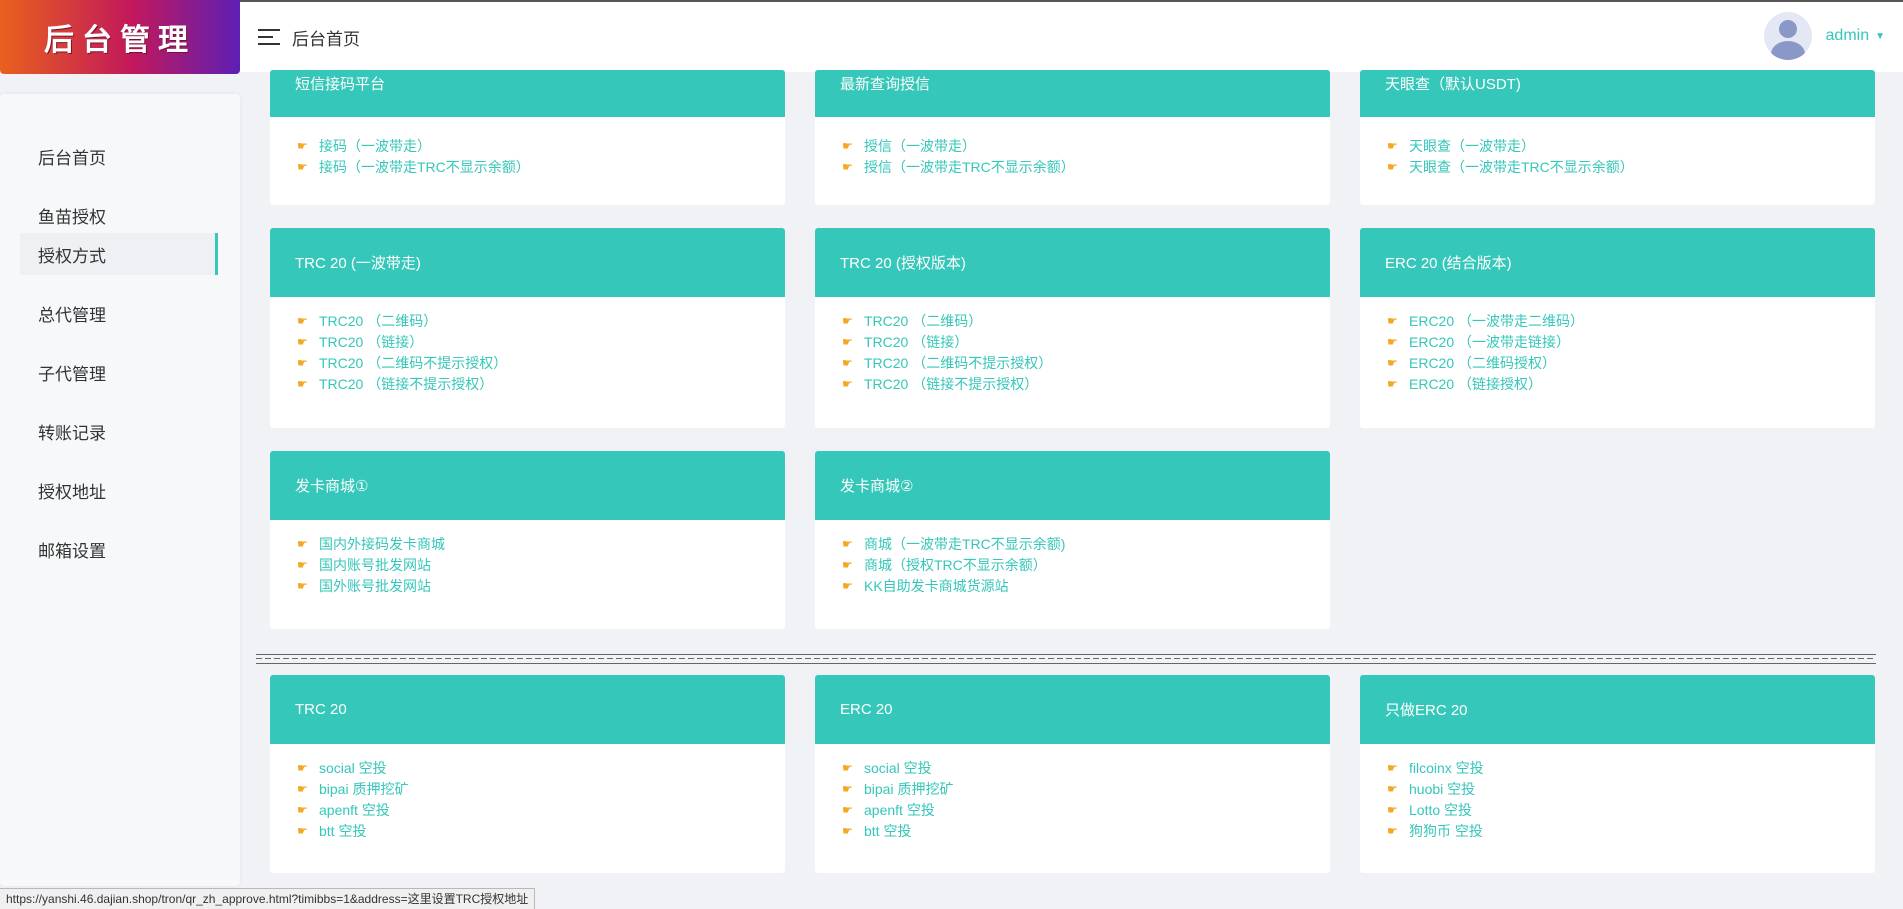  I want to click on card-link: ☛ 商城（一波带走TRC不显示余额), so click(1072, 544).